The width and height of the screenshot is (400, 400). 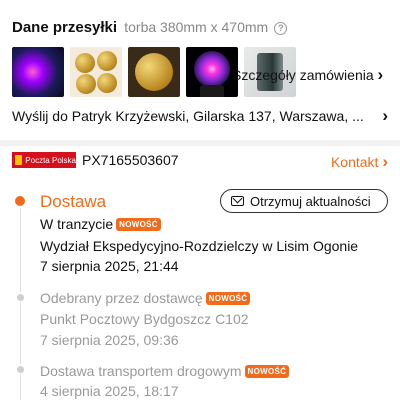 I want to click on event-title: Odebrany przez dostawcę NOWOŚĆ, so click(x=145, y=298).